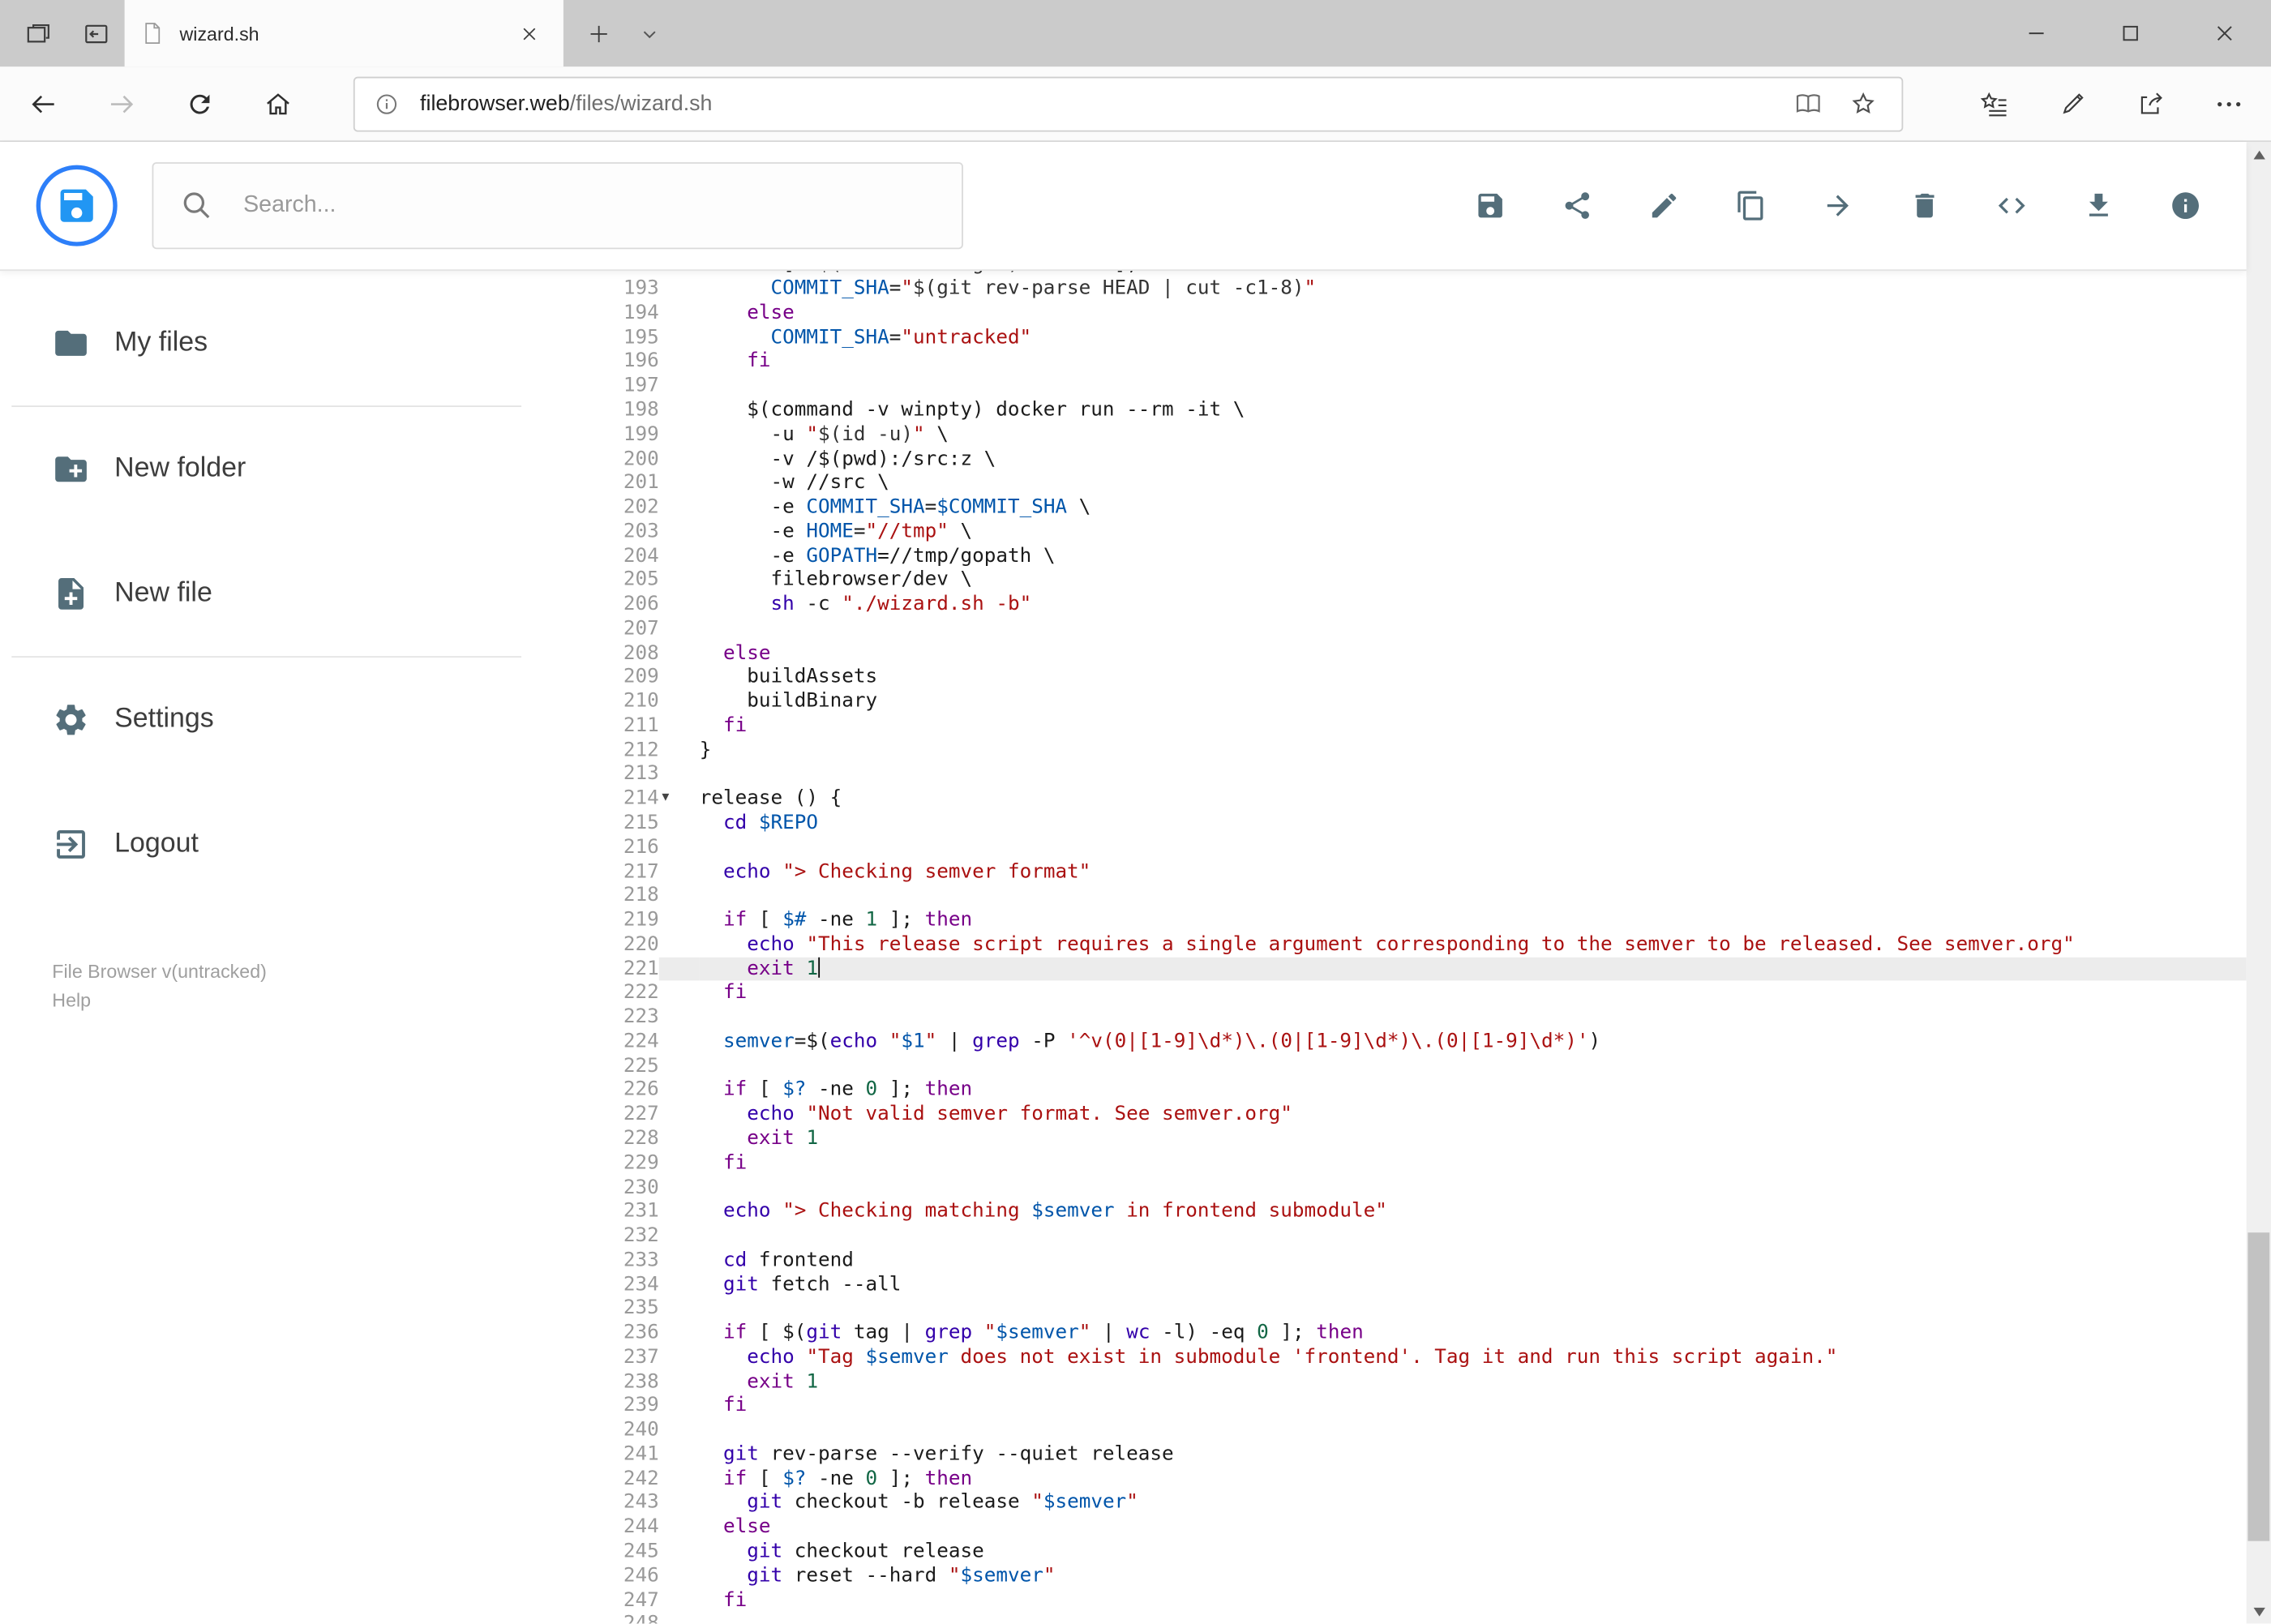 The image size is (2271, 1624). Describe the element at coordinates (641, 1551) in the screenshot. I see `line-number: 245` at that location.